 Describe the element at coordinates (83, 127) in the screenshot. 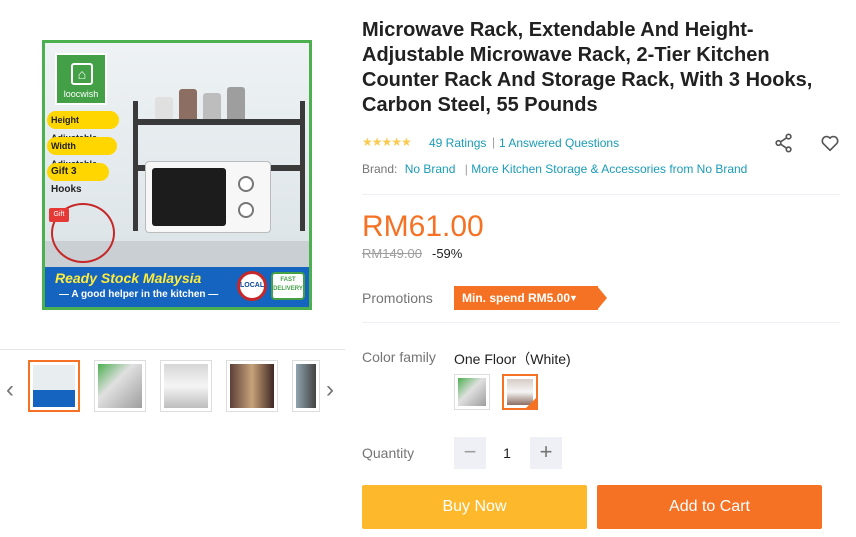

I see `feature-pill-height: Height Adjustable` at that location.